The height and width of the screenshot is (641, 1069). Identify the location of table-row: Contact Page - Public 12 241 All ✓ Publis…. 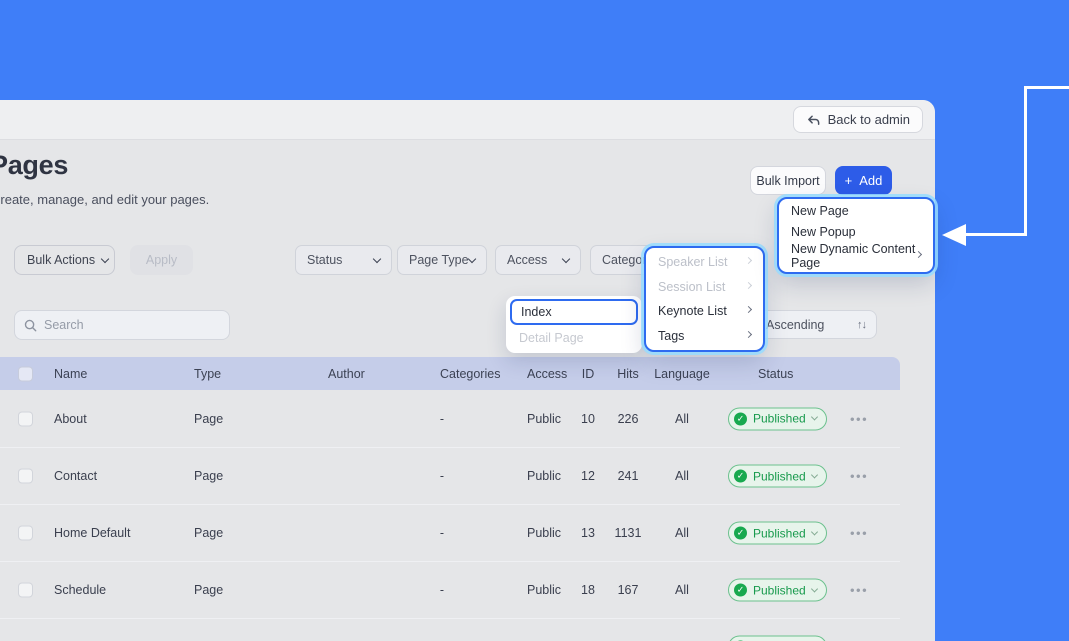
(450, 475).